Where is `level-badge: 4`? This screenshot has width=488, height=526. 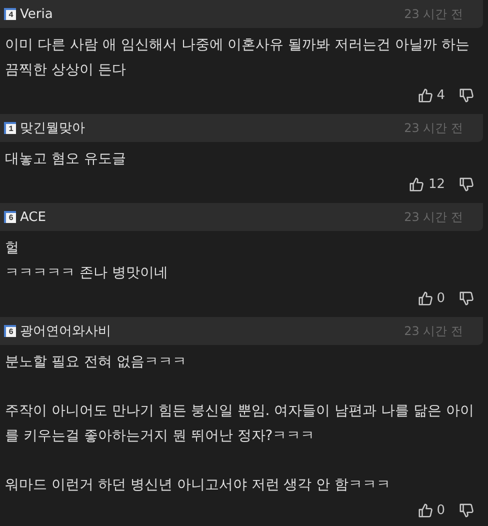 level-badge: 4 is located at coordinates (10, 14).